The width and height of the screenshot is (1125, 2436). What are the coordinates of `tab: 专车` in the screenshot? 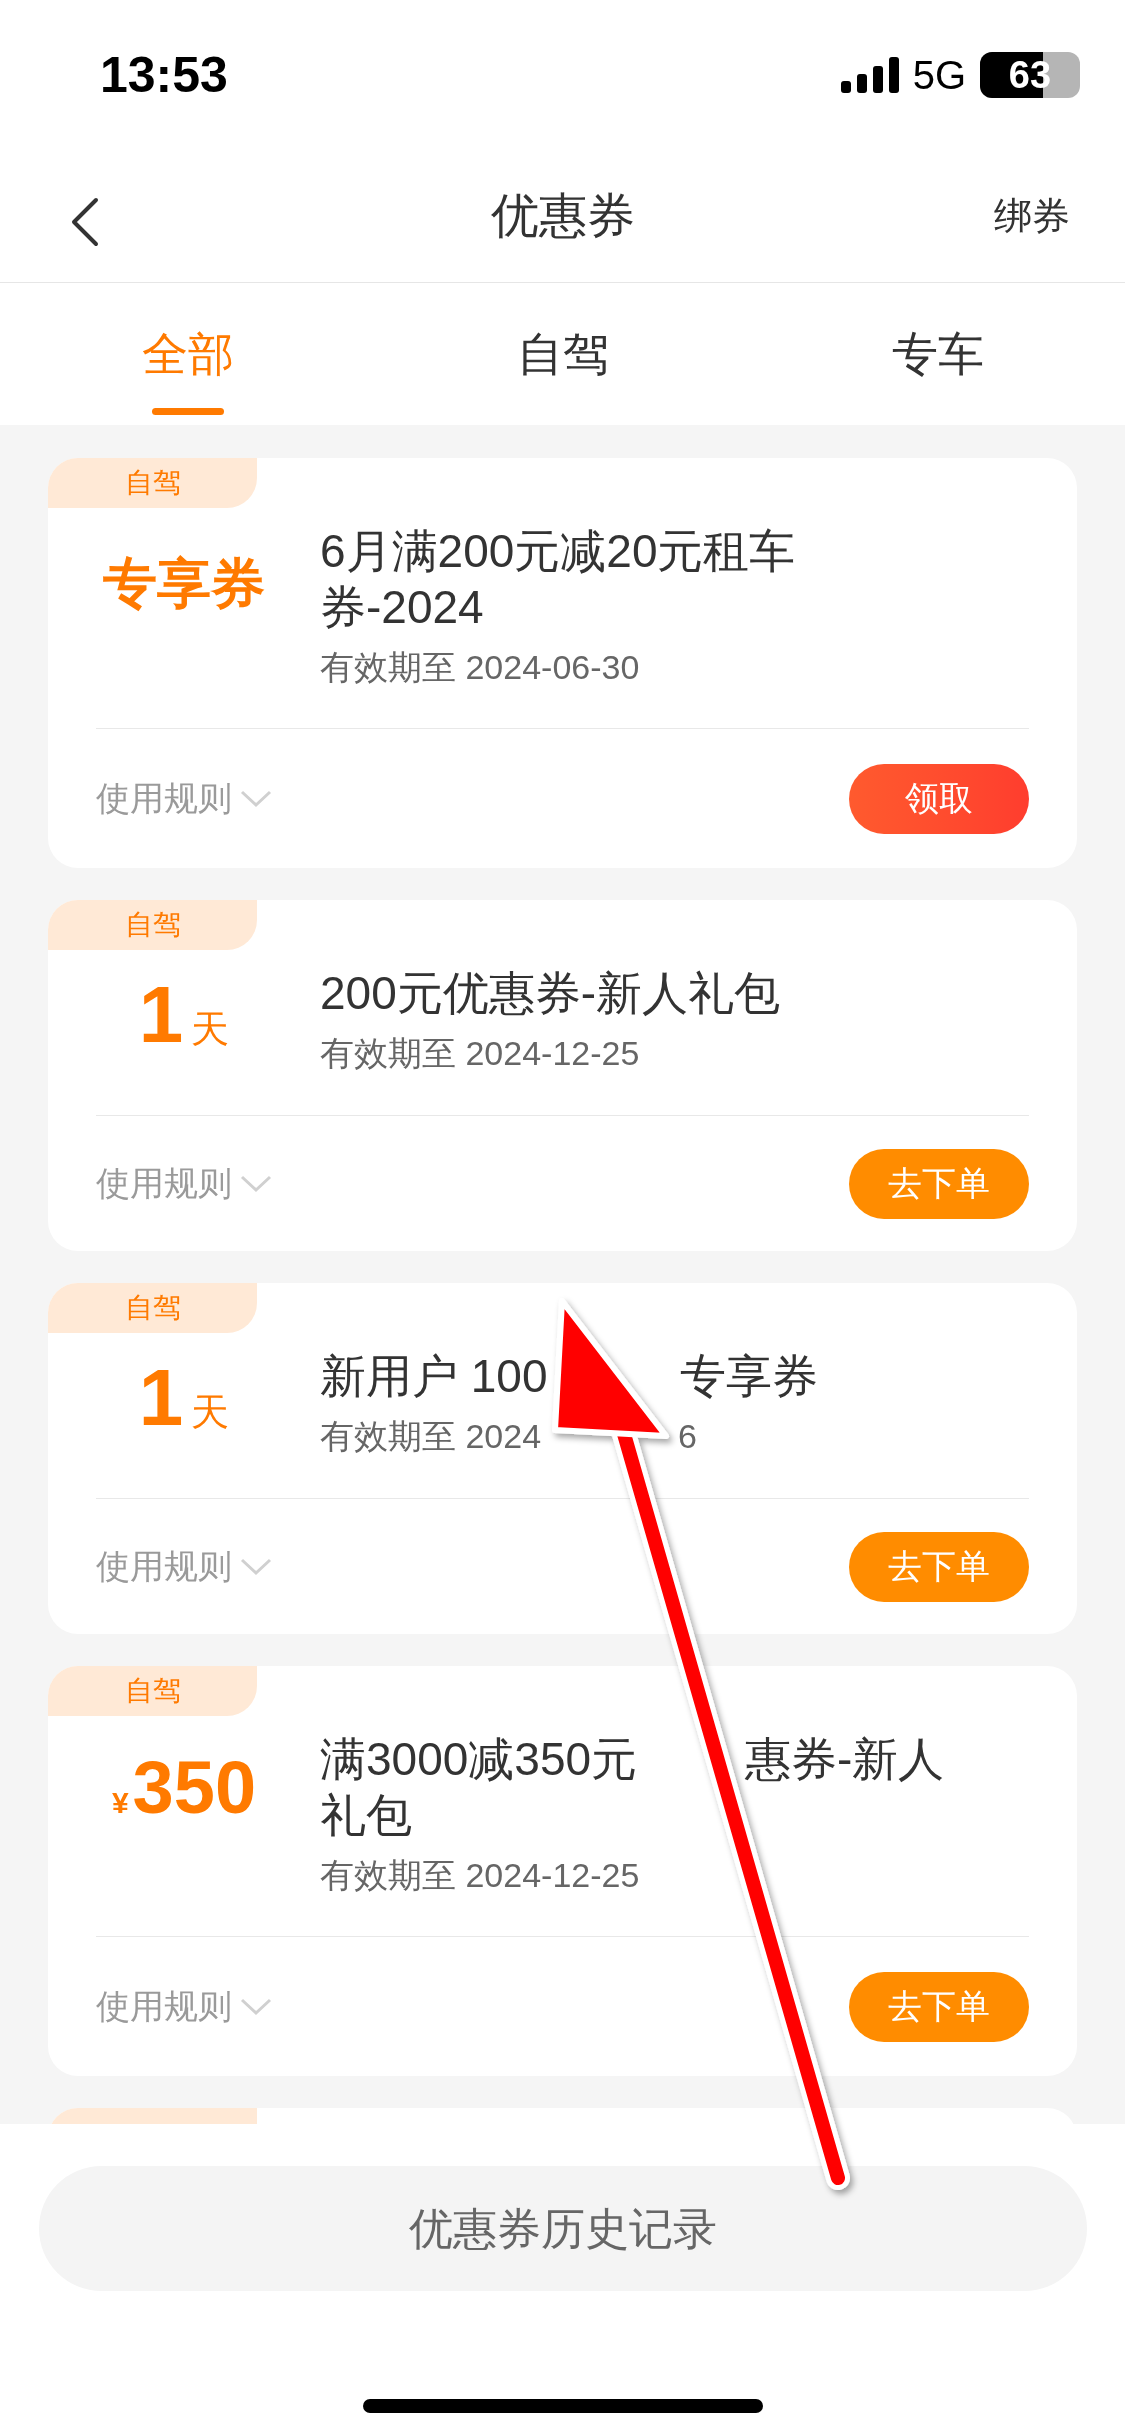 It's located at (937, 354).